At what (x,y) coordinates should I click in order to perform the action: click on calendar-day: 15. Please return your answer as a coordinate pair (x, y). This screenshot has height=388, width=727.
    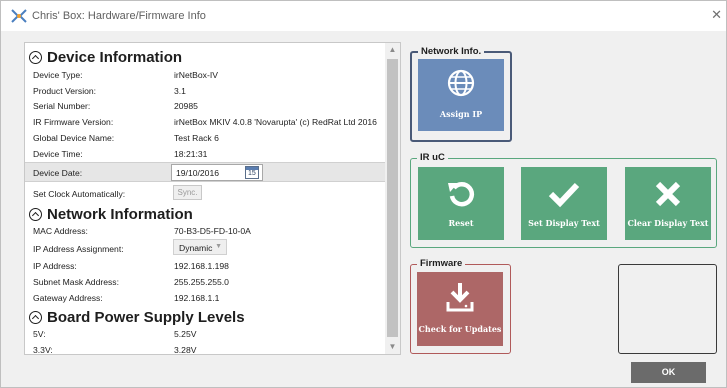
    Looking at the image, I should click on (252, 173).